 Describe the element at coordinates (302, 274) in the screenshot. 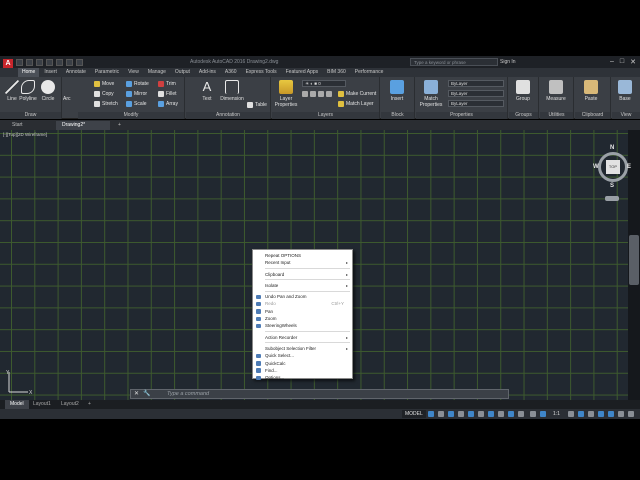

I see `menu-item-clipboard: Clipboard ▸` at that location.